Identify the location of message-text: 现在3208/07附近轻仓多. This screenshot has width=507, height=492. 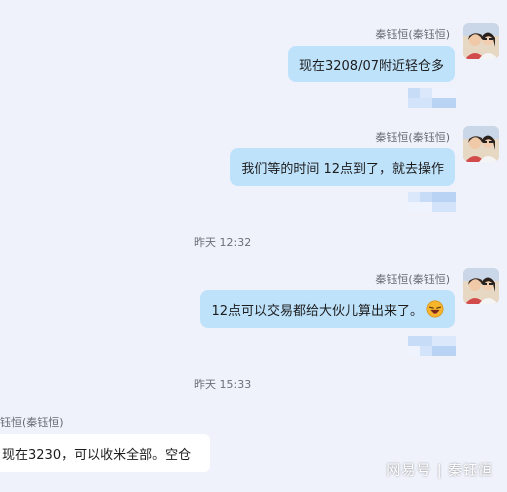
(371, 66).